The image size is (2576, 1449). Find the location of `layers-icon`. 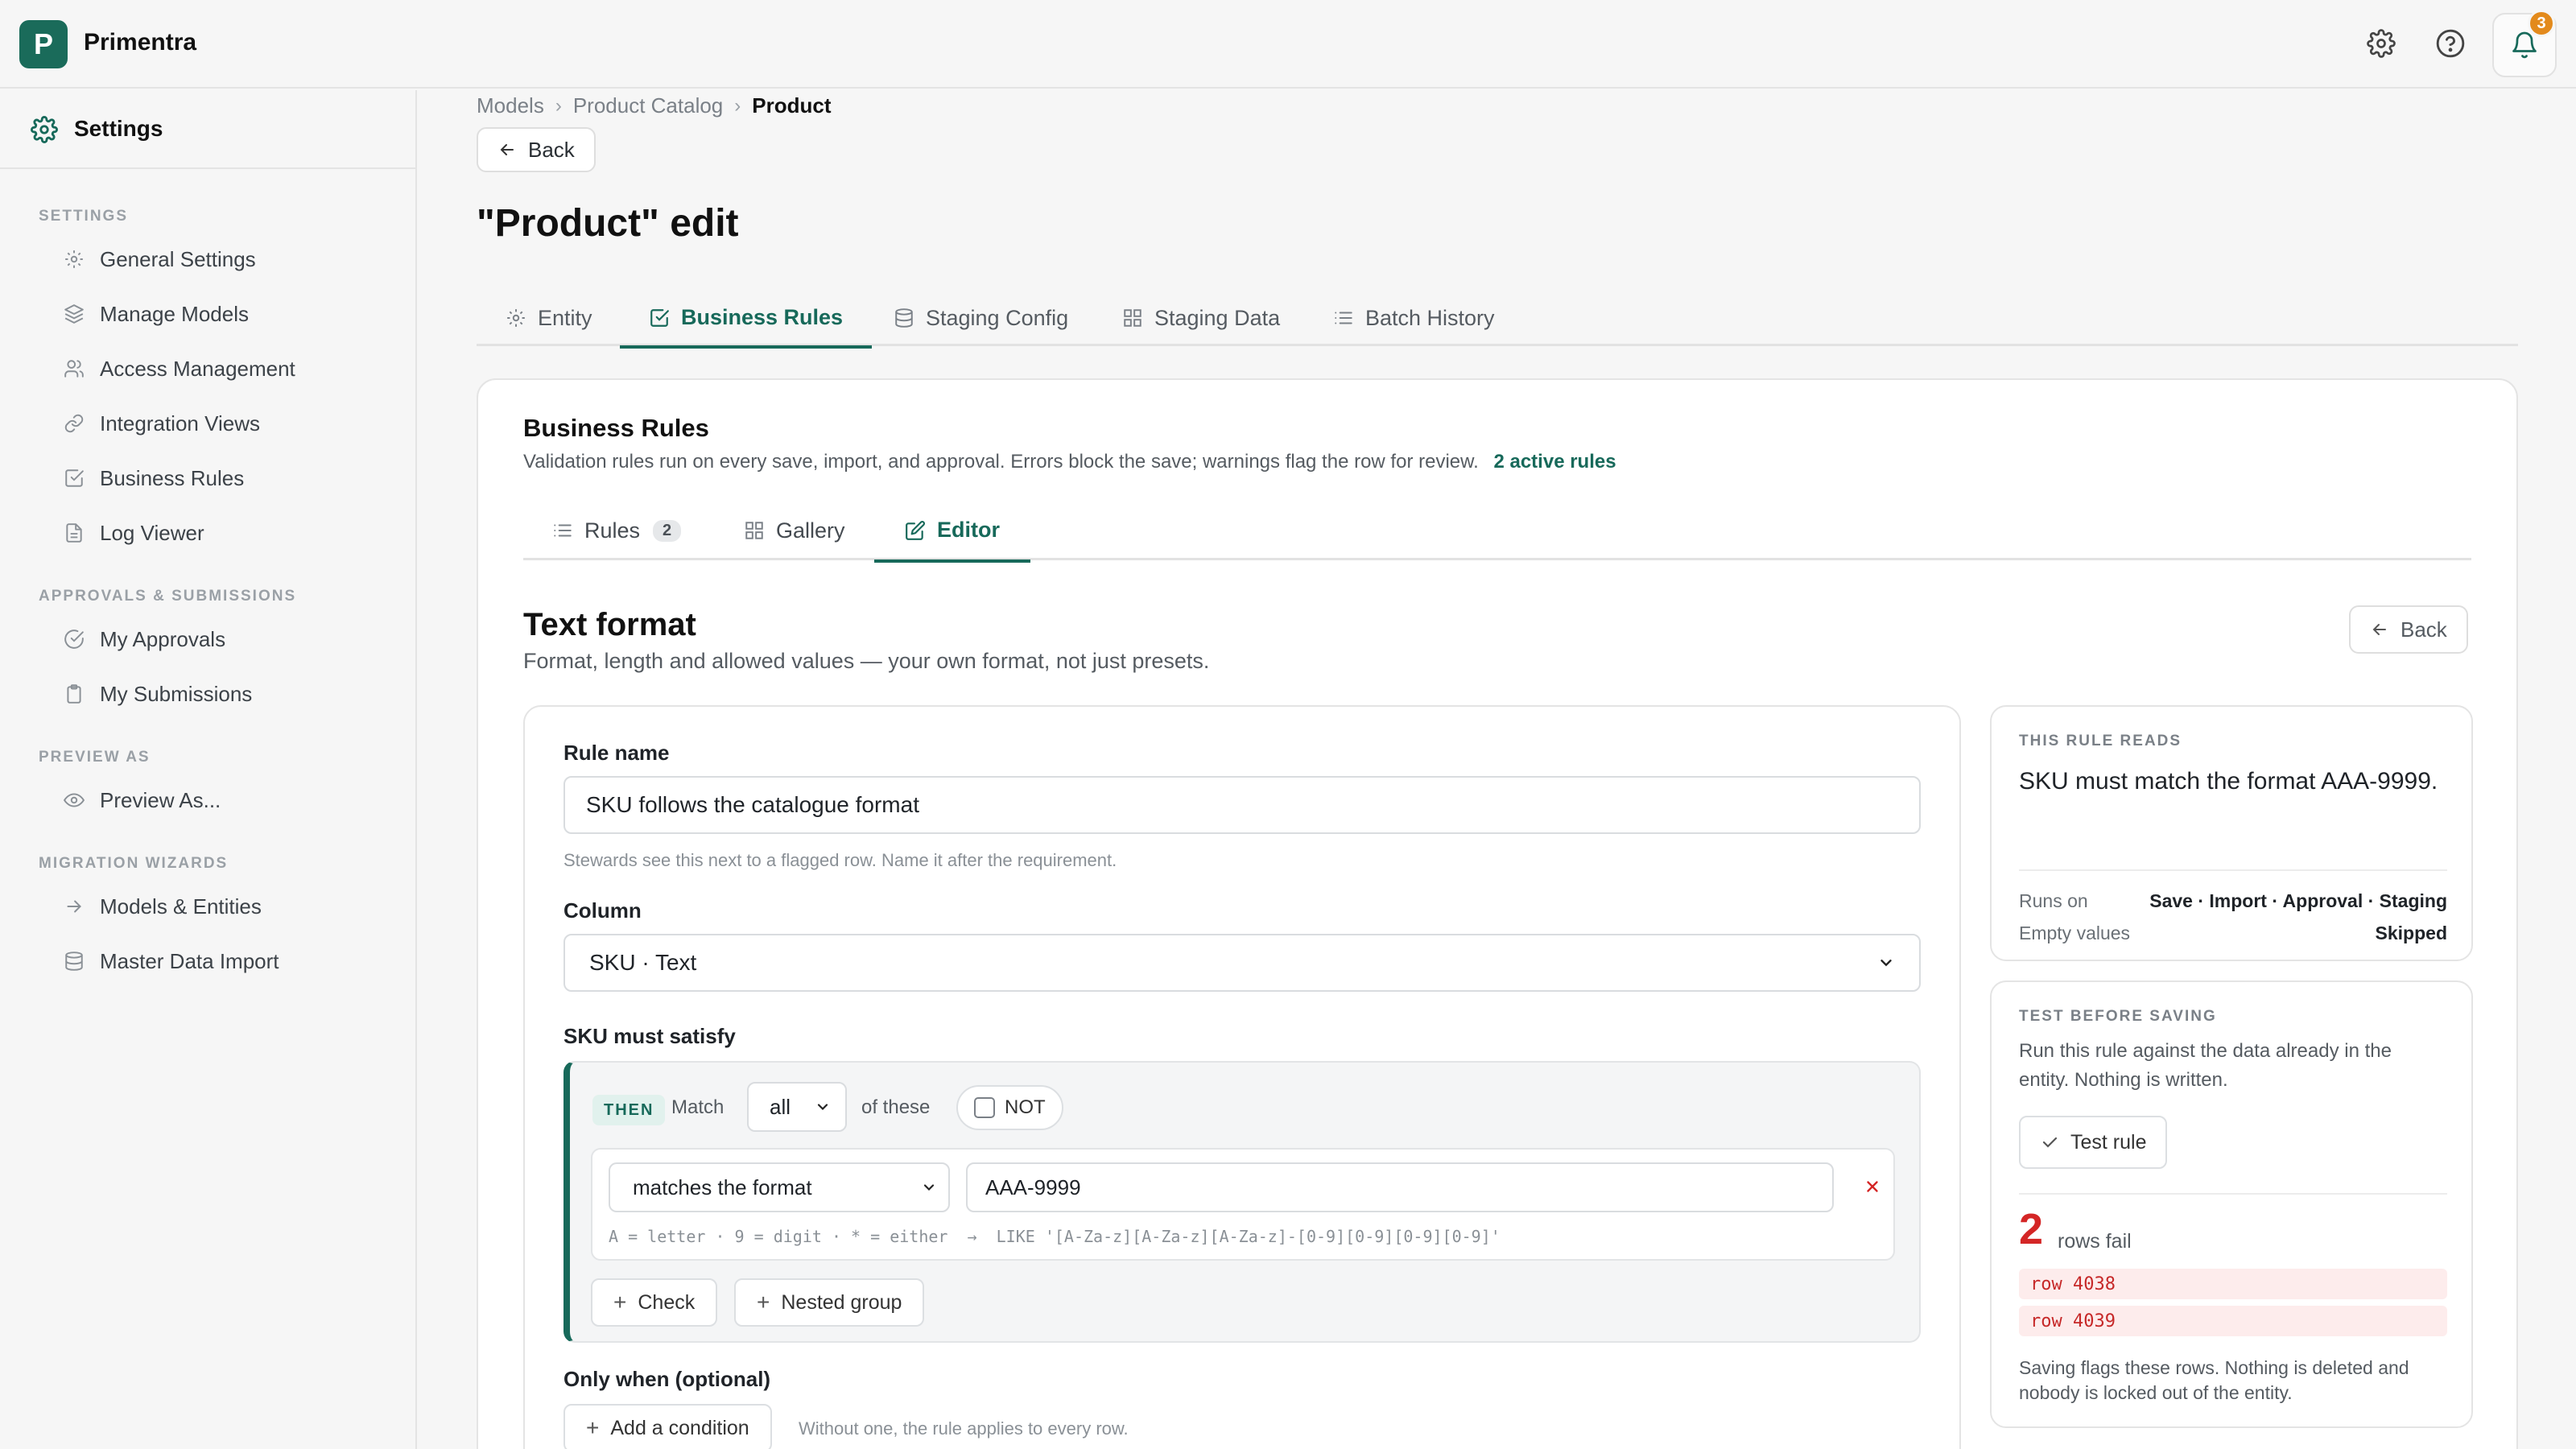

layers-icon is located at coordinates (74, 314).